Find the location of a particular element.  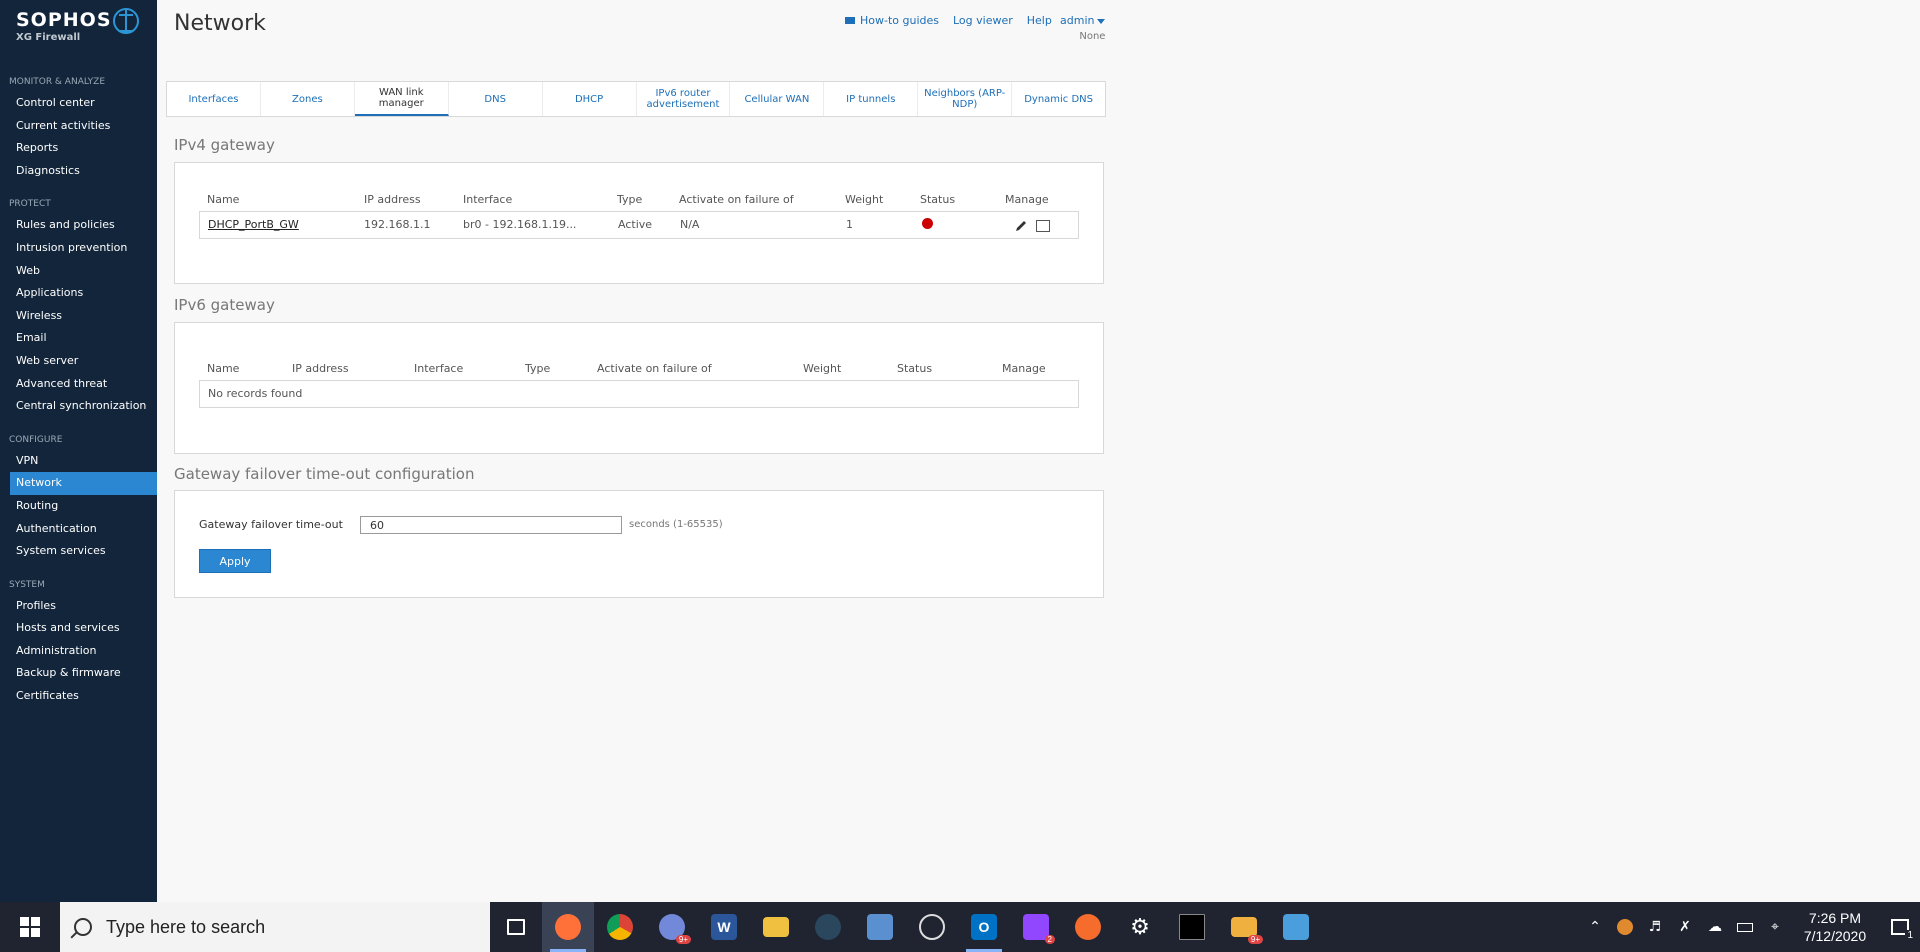

obs-taskbar-app is located at coordinates (932, 927).